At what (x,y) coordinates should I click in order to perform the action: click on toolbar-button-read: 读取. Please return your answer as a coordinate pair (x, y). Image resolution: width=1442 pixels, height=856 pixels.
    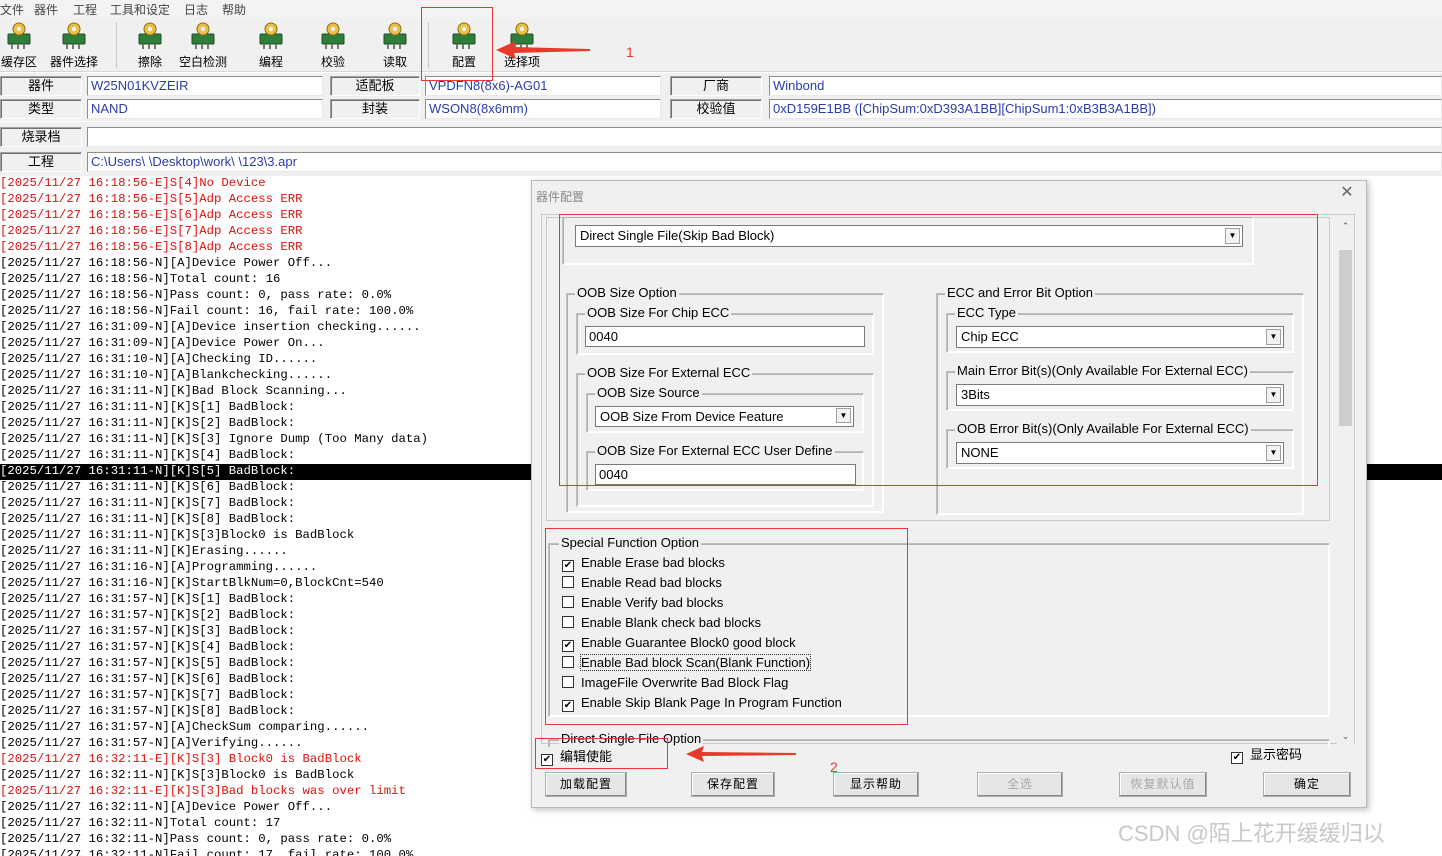
    Looking at the image, I should click on (395, 45).